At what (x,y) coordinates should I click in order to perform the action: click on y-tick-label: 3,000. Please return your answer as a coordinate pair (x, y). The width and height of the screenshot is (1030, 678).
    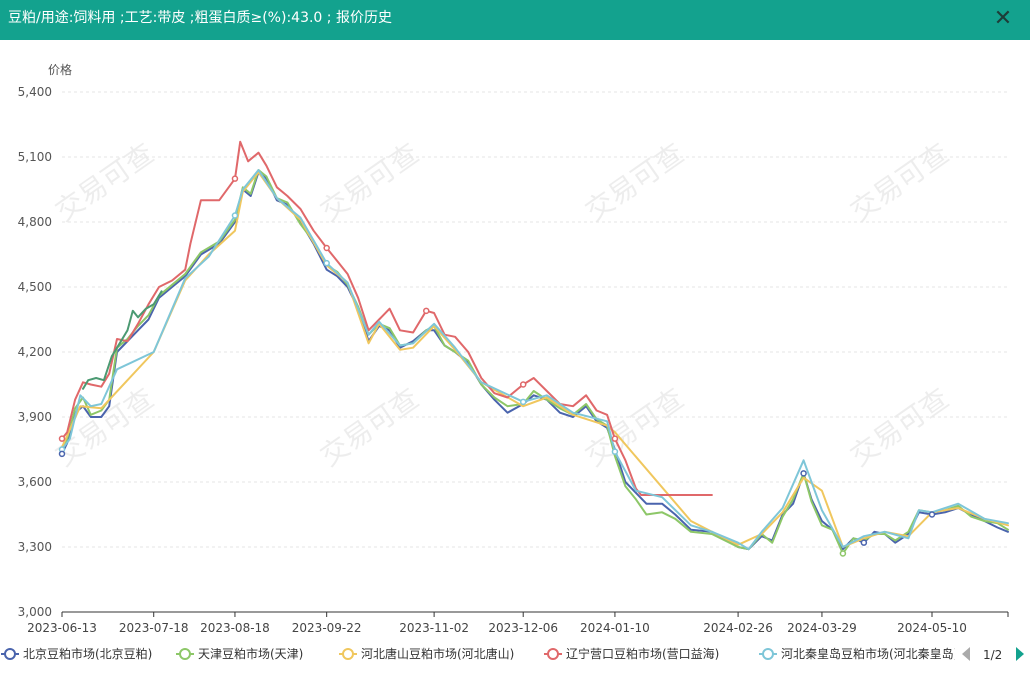
    Looking at the image, I should click on (35, 612).